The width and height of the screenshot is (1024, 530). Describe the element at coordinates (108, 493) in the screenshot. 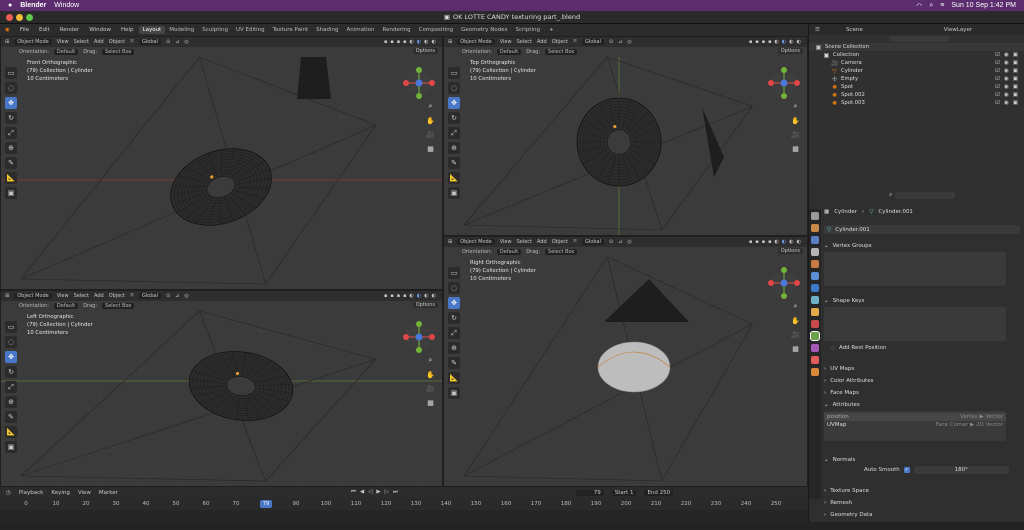

I see `timeline-menu-marker: Marker` at that location.